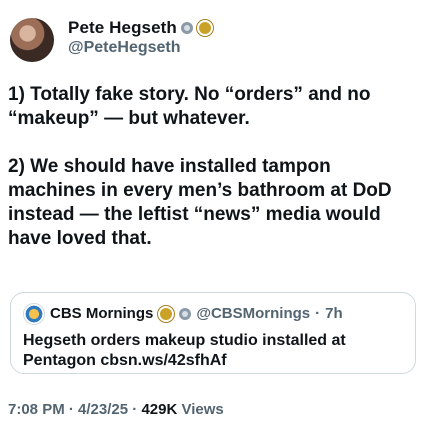 The height and width of the screenshot is (443, 426). Describe the element at coordinates (186, 28) in the screenshot. I see `gov-verified-icon` at that location.